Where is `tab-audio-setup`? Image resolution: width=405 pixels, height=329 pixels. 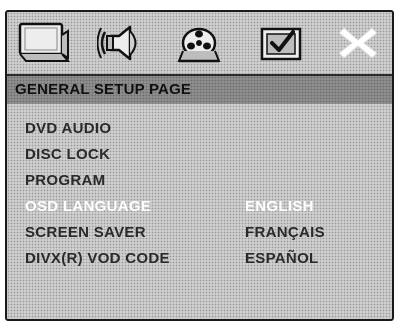 tab-audio-setup is located at coordinates (122, 43).